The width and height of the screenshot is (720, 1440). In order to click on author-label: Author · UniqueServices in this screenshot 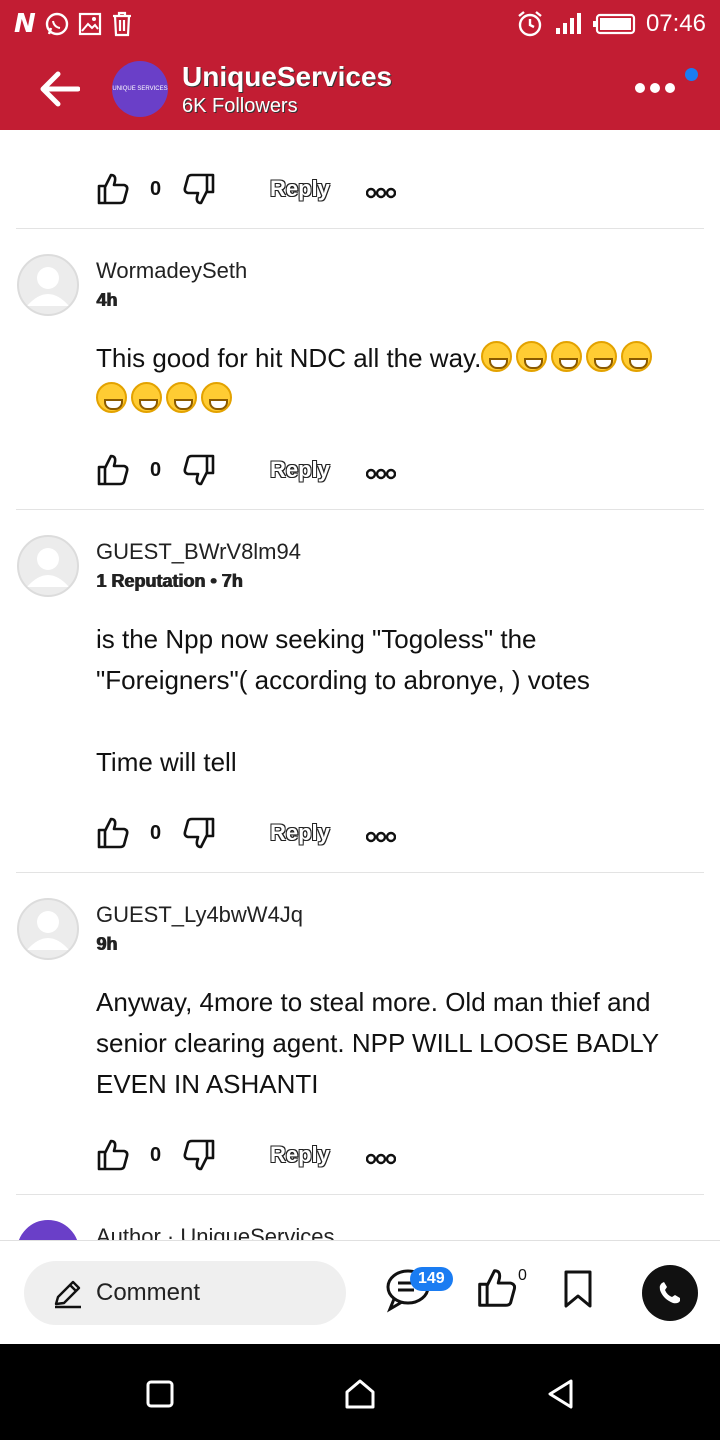, I will do `click(215, 1232)`.